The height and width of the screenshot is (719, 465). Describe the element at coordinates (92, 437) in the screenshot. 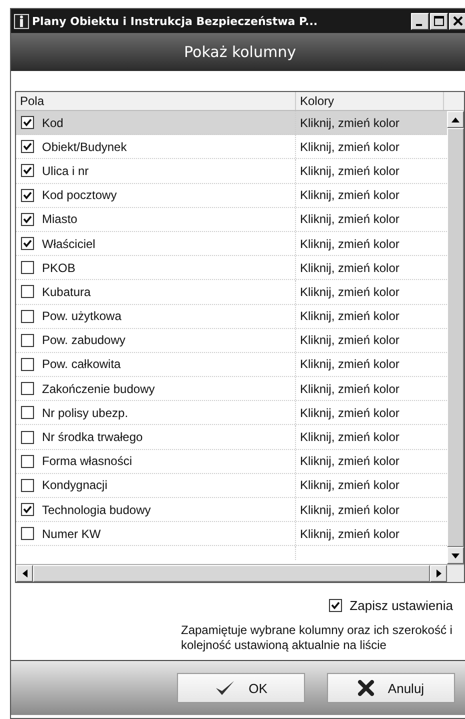

I see `field-name: Nr środka trwałego` at that location.